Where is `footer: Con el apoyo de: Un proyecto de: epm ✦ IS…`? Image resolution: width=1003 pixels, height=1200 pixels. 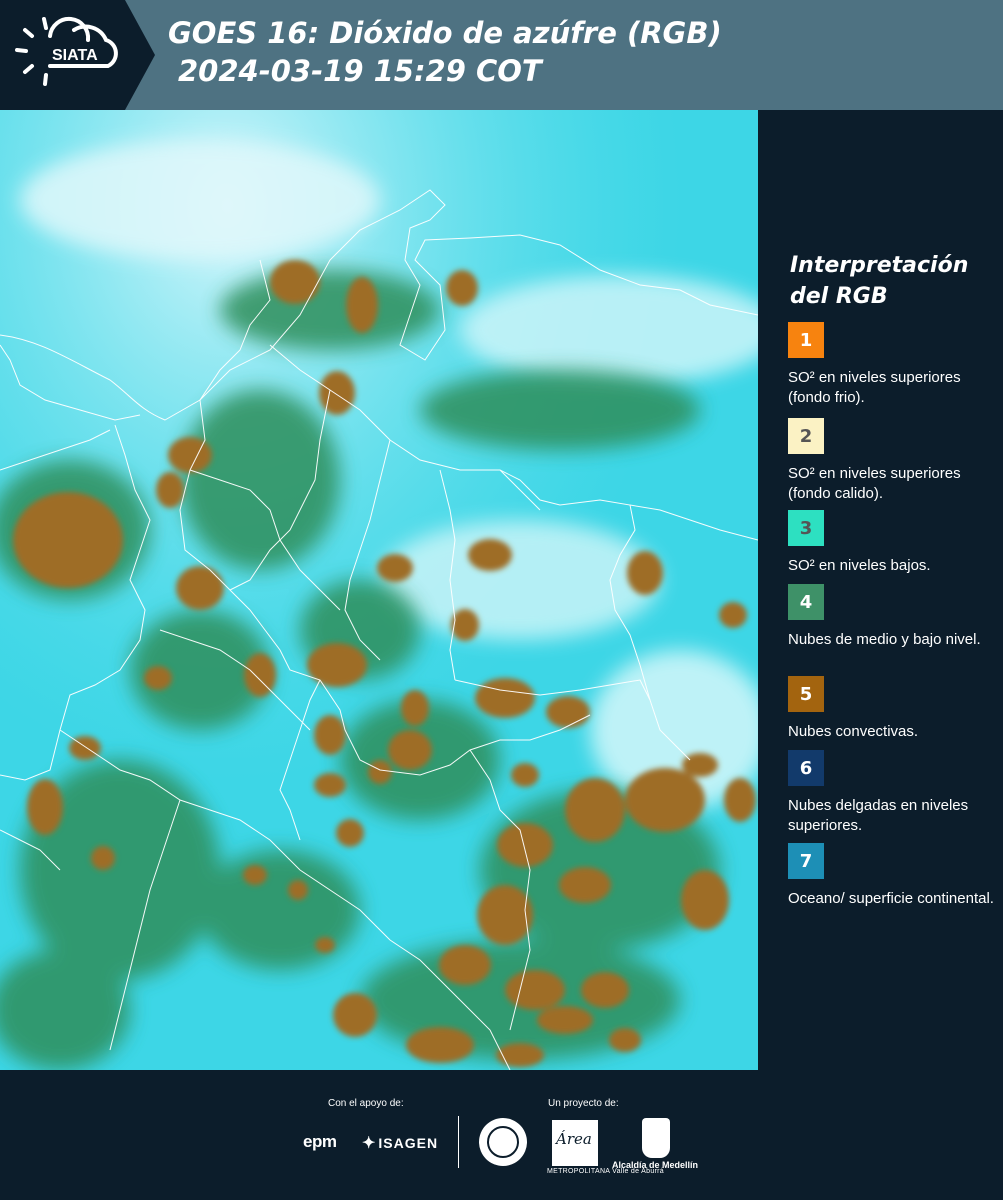 footer: Con el apoyo de: Un proyecto de: epm ✦ IS… is located at coordinates (501, 1135).